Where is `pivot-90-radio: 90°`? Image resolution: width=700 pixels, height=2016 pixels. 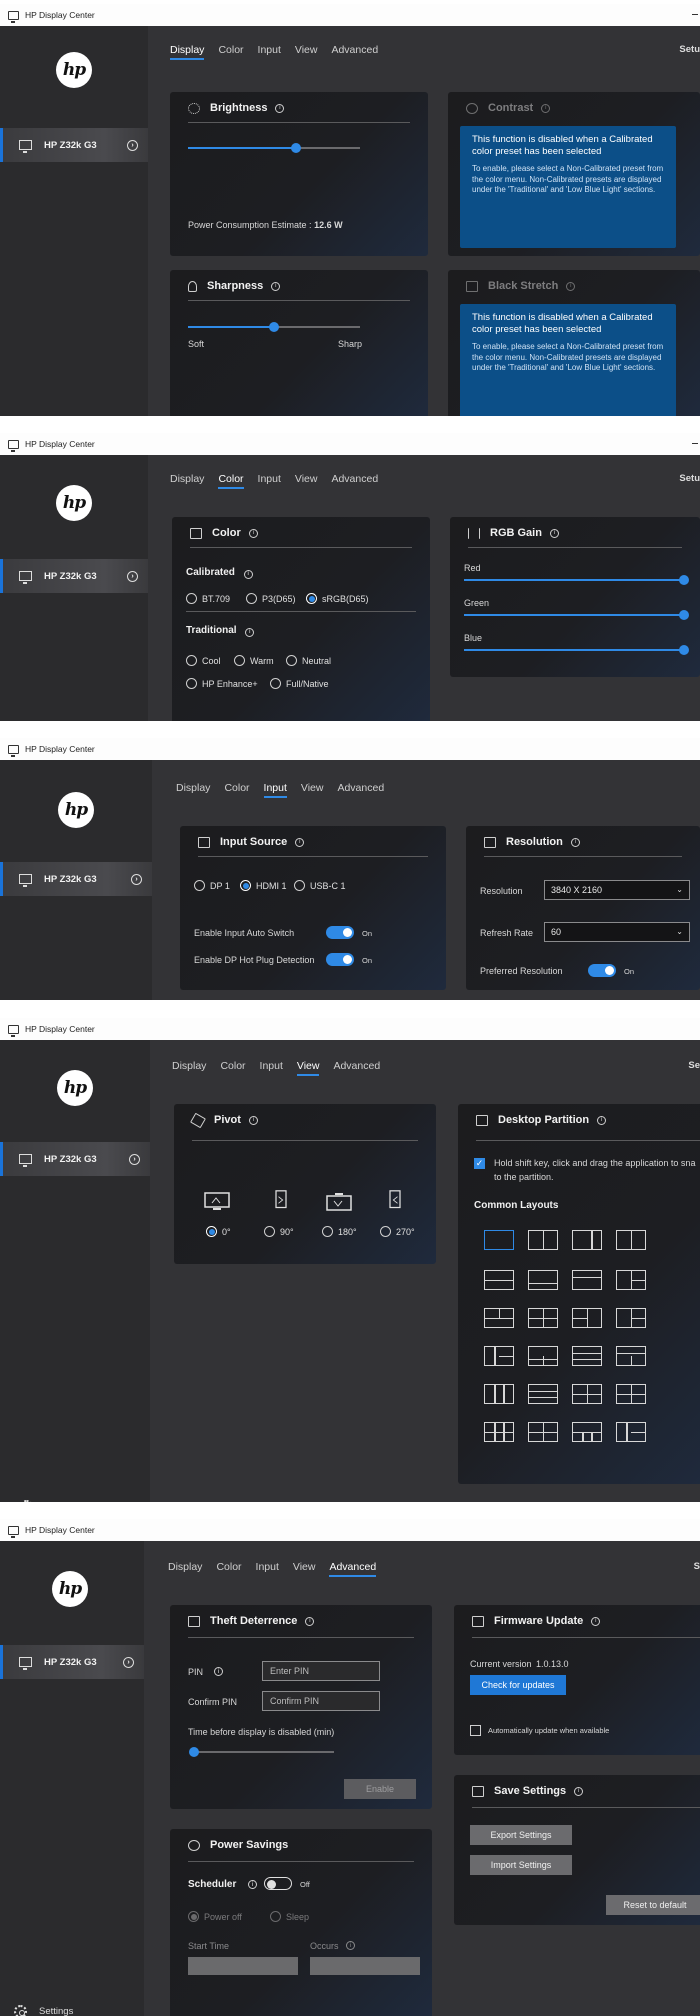
pivot-90-radio: 90° is located at coordinates (279, 1231).